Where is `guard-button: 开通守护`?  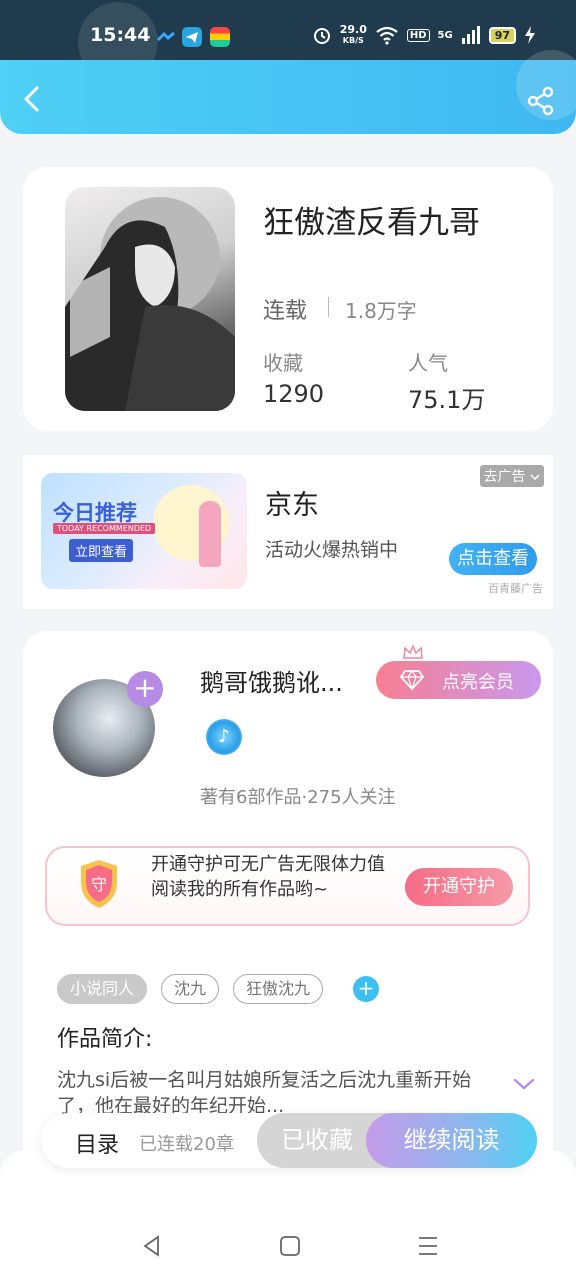 guard-button: 开通守护 is located at coordinates (459, 887).